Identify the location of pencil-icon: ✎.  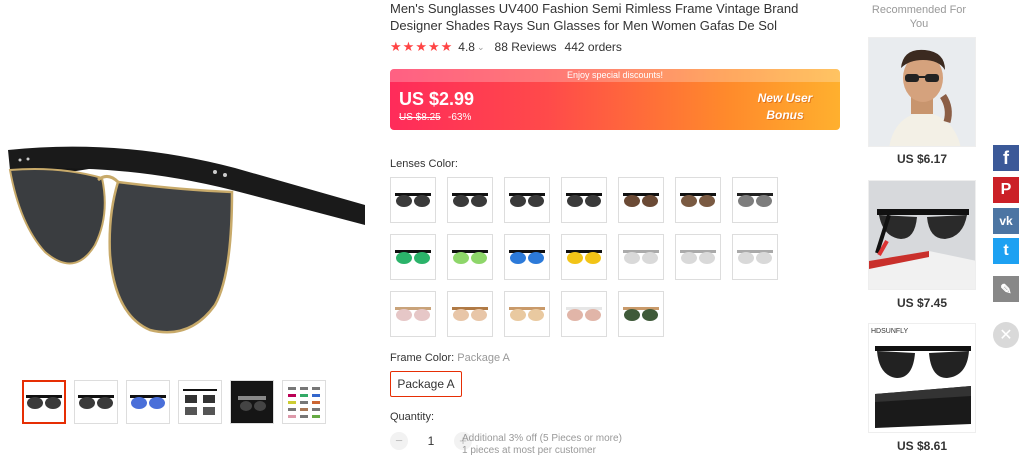
(1006, 288).